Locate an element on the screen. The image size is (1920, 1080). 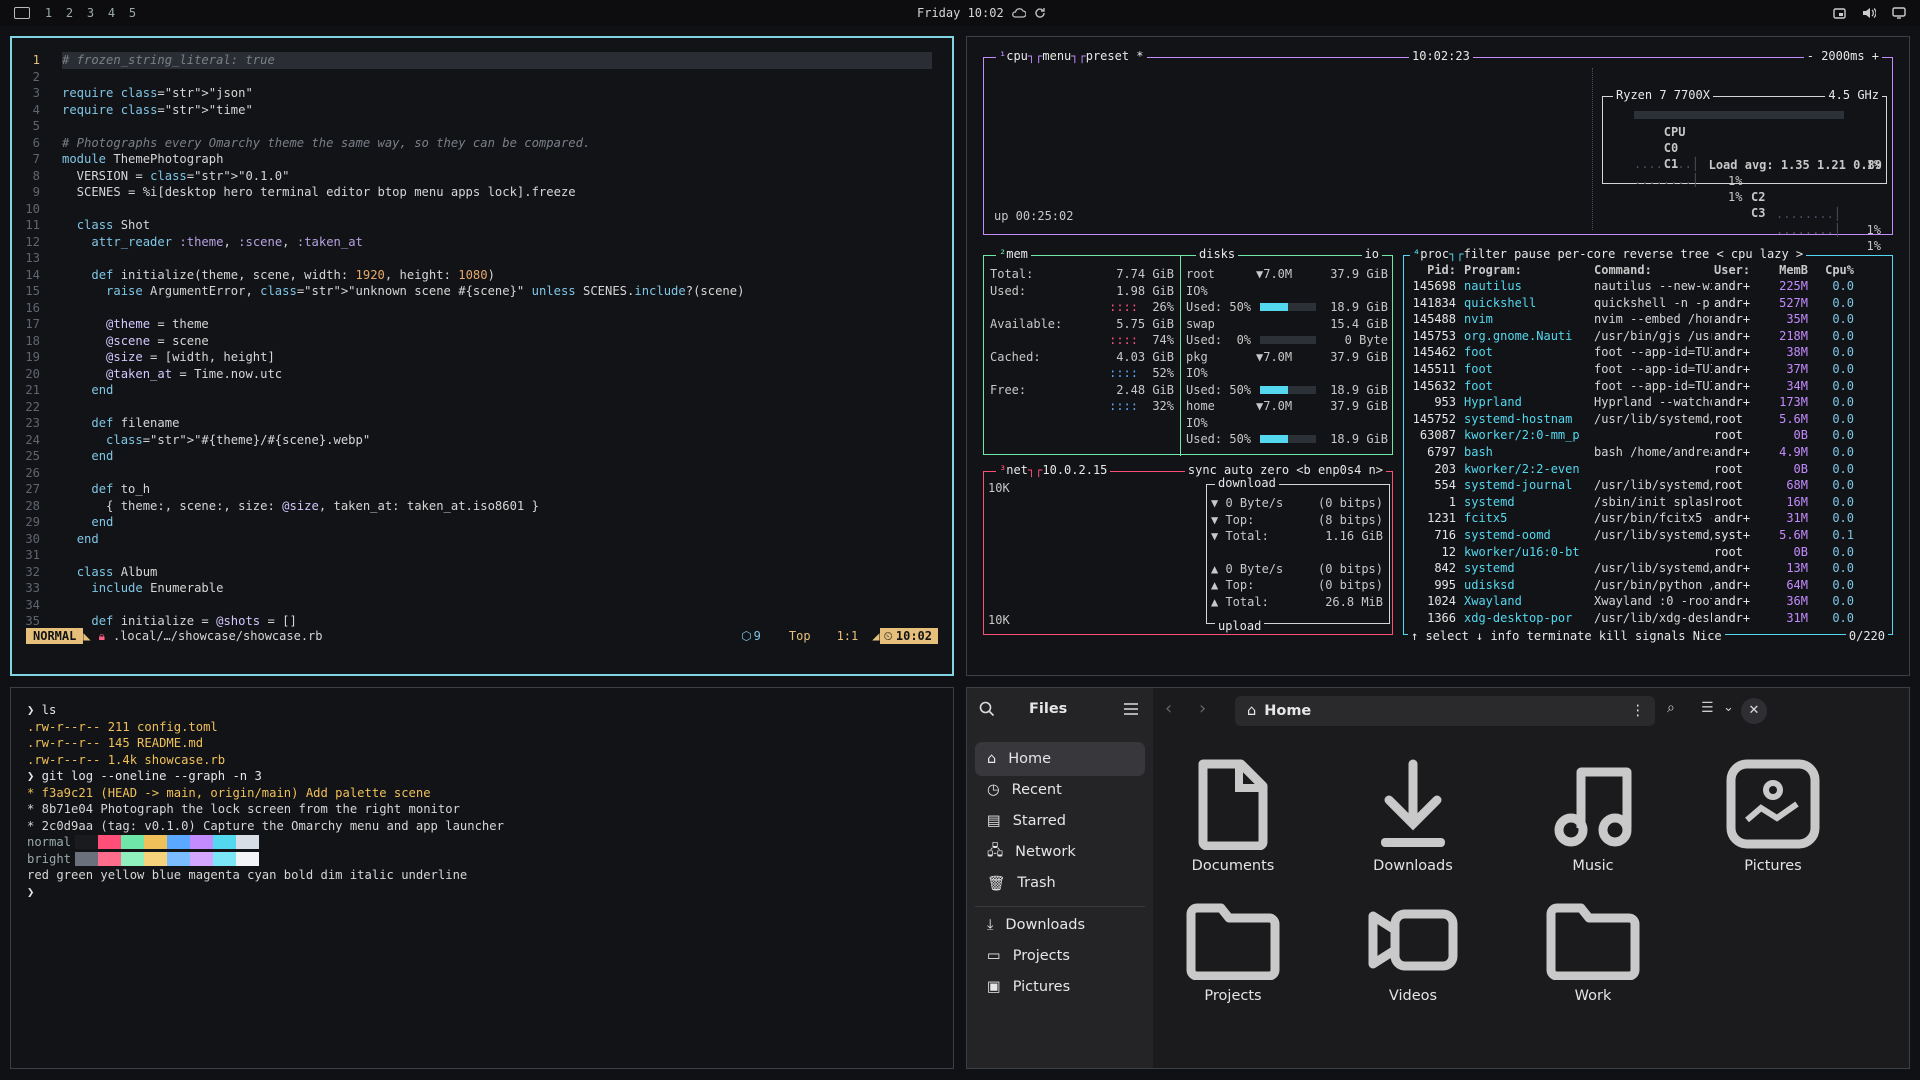
code-line: 24 class="str">"#{theme}/#{scene}.webp" is located at coordinates (472, 440).